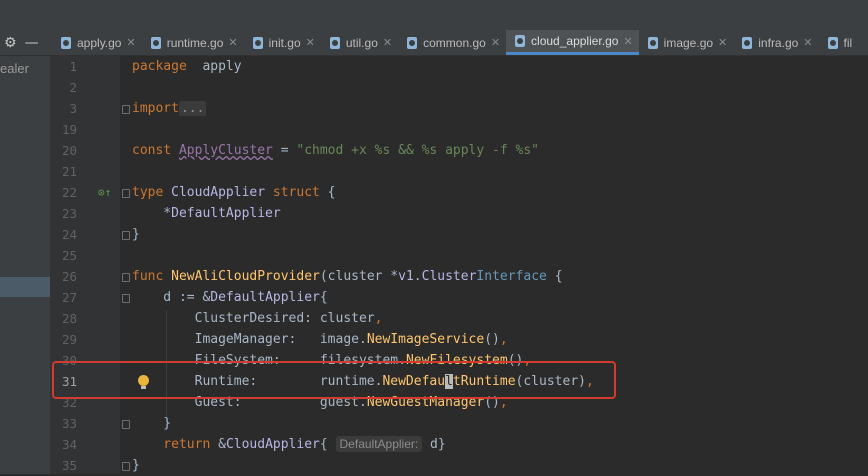  I want to click on code-token: "chmod +x %s && %s apply -f %s", so click(418, 150).